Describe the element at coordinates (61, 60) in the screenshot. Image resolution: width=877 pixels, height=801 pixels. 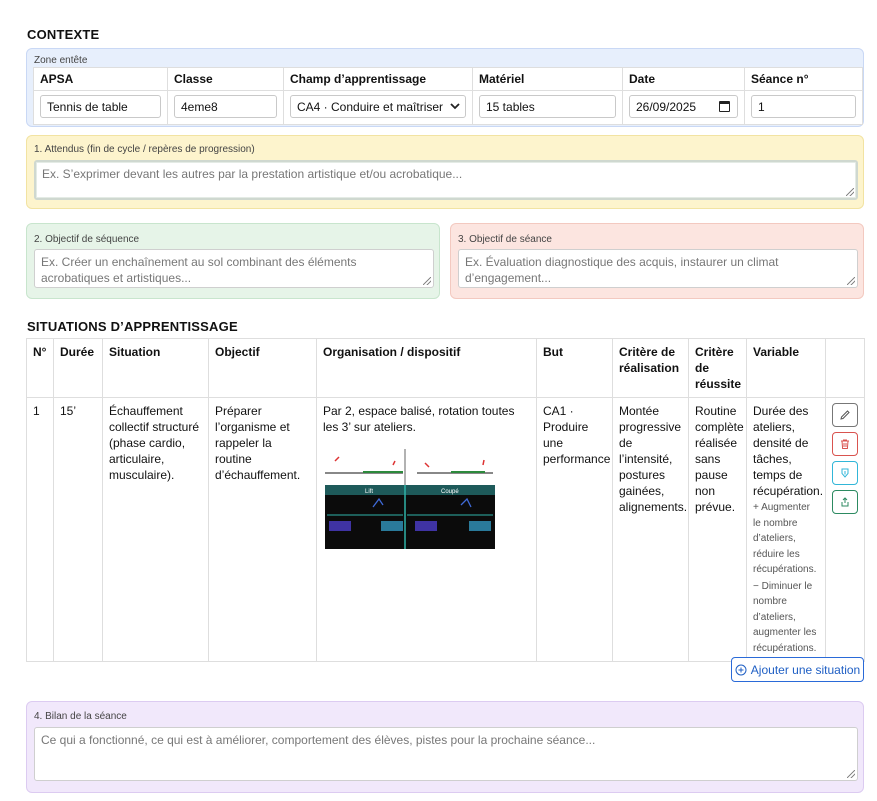
I see `header-zone-label: Zone entête` at that location.